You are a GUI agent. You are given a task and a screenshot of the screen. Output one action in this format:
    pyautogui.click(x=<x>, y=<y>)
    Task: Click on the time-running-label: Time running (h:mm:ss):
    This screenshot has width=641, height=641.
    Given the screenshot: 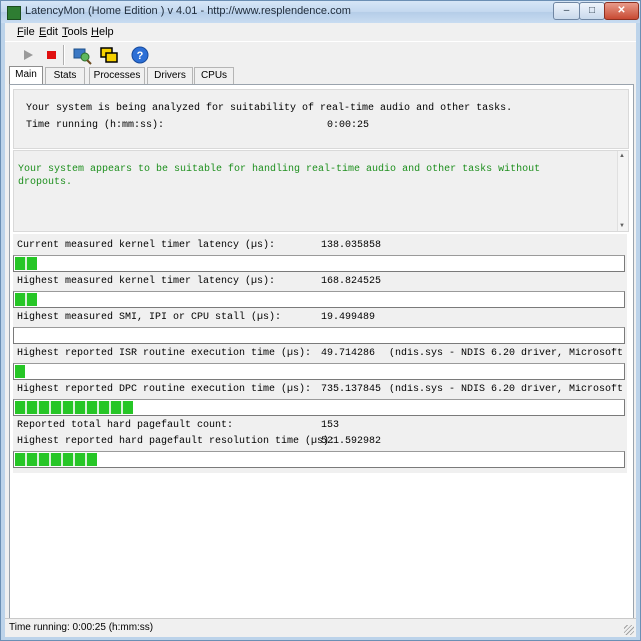 What is the action you would take?
    pyautogui.click(x=95, y=125)
    